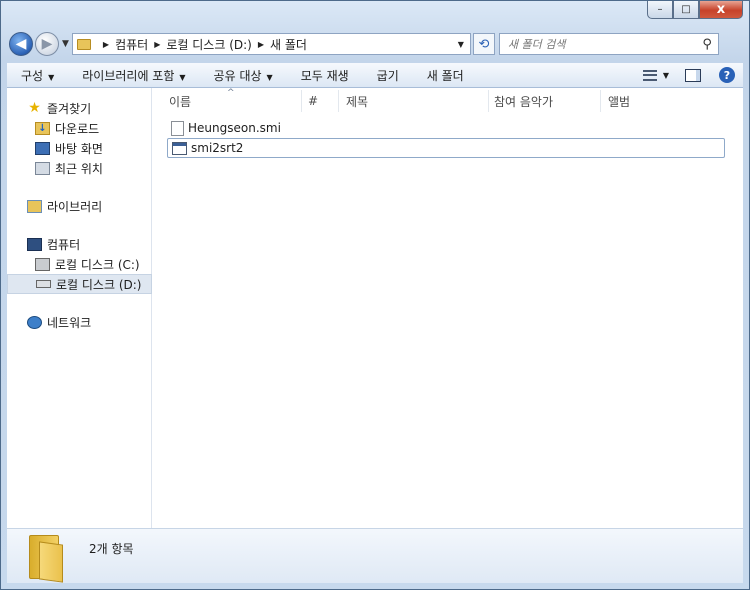 This screenshot has height=590, width=750. I want to click on network-icon, so click(34, 322).